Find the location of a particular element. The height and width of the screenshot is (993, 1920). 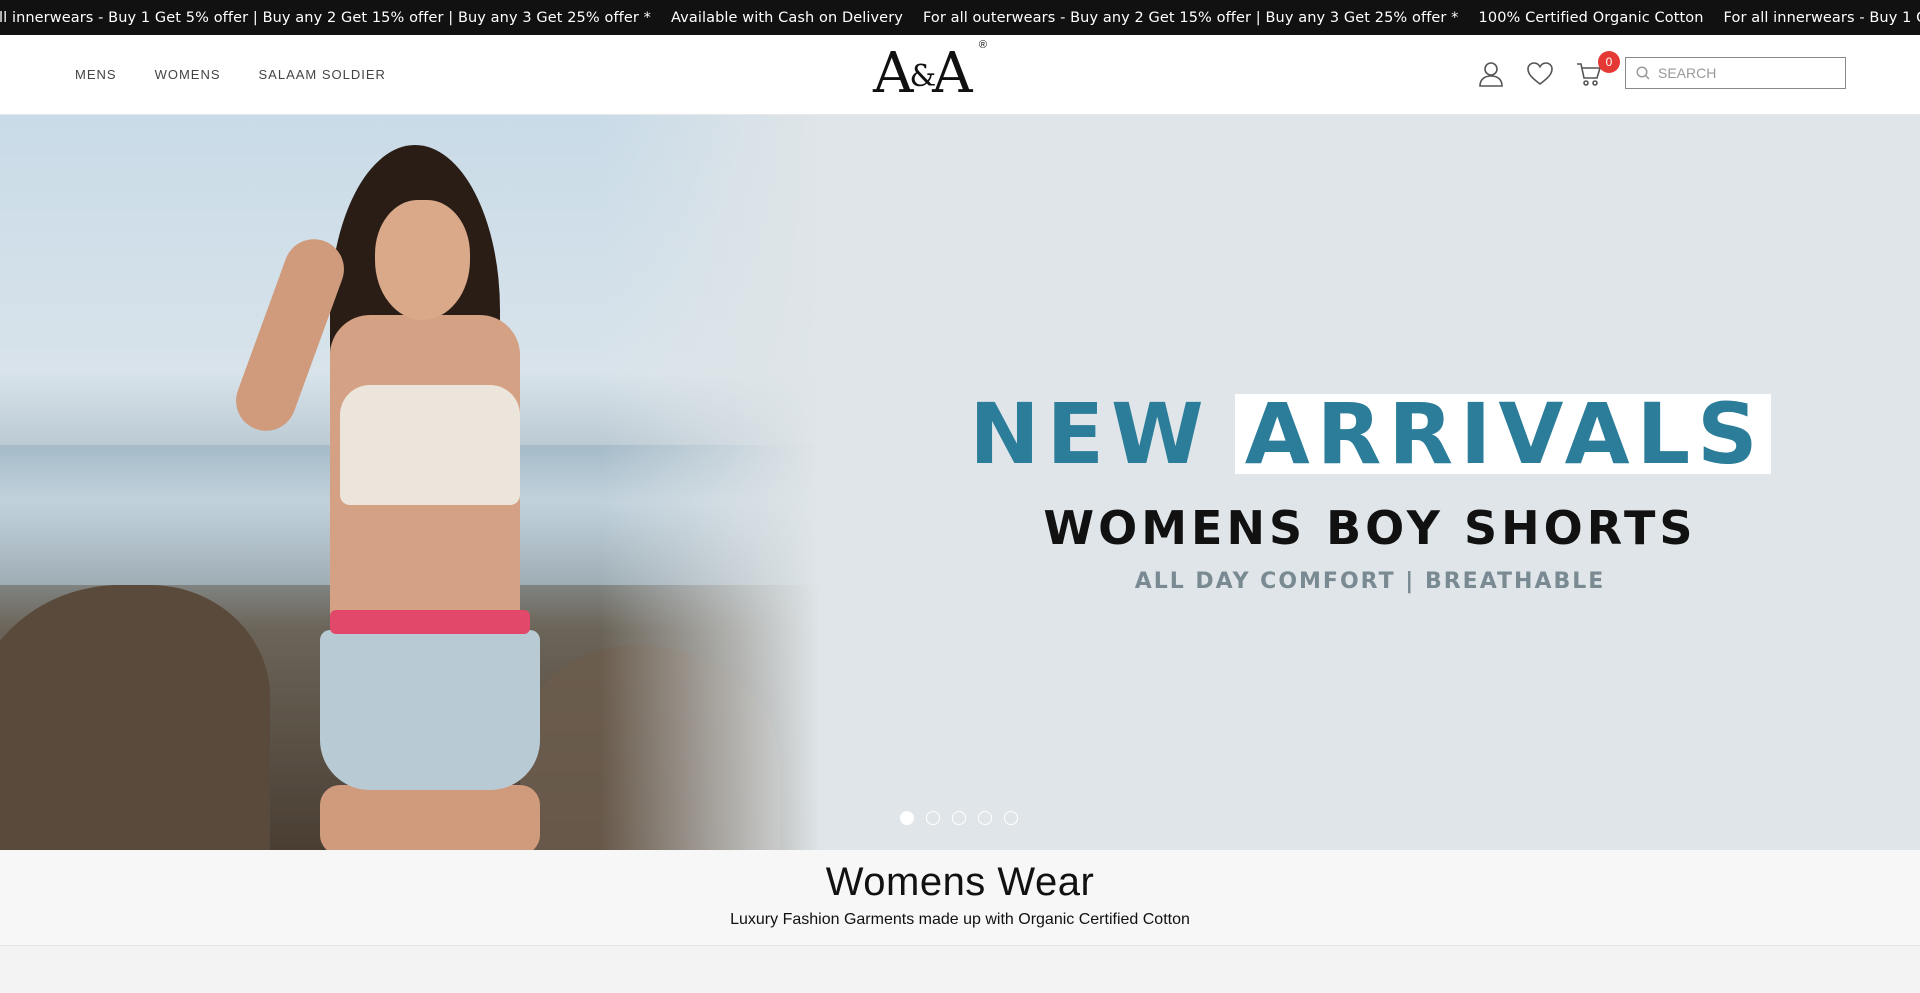

model-face is located at coordinates (422, 260).